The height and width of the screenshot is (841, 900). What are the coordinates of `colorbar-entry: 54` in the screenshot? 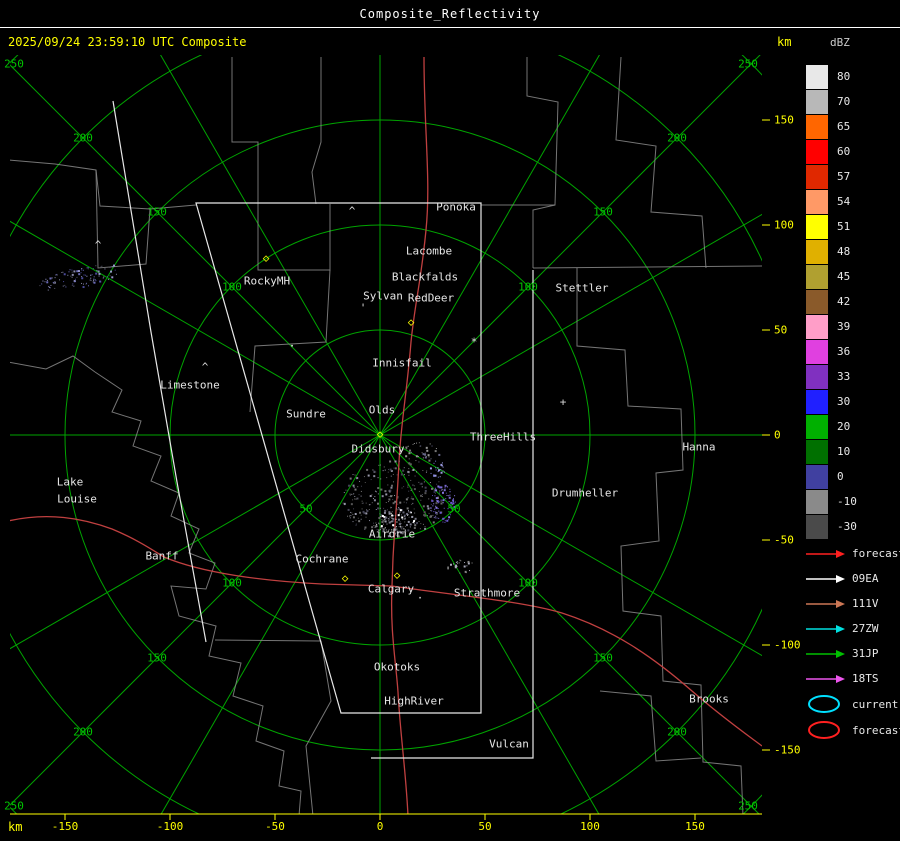 It's located at (831, 201).